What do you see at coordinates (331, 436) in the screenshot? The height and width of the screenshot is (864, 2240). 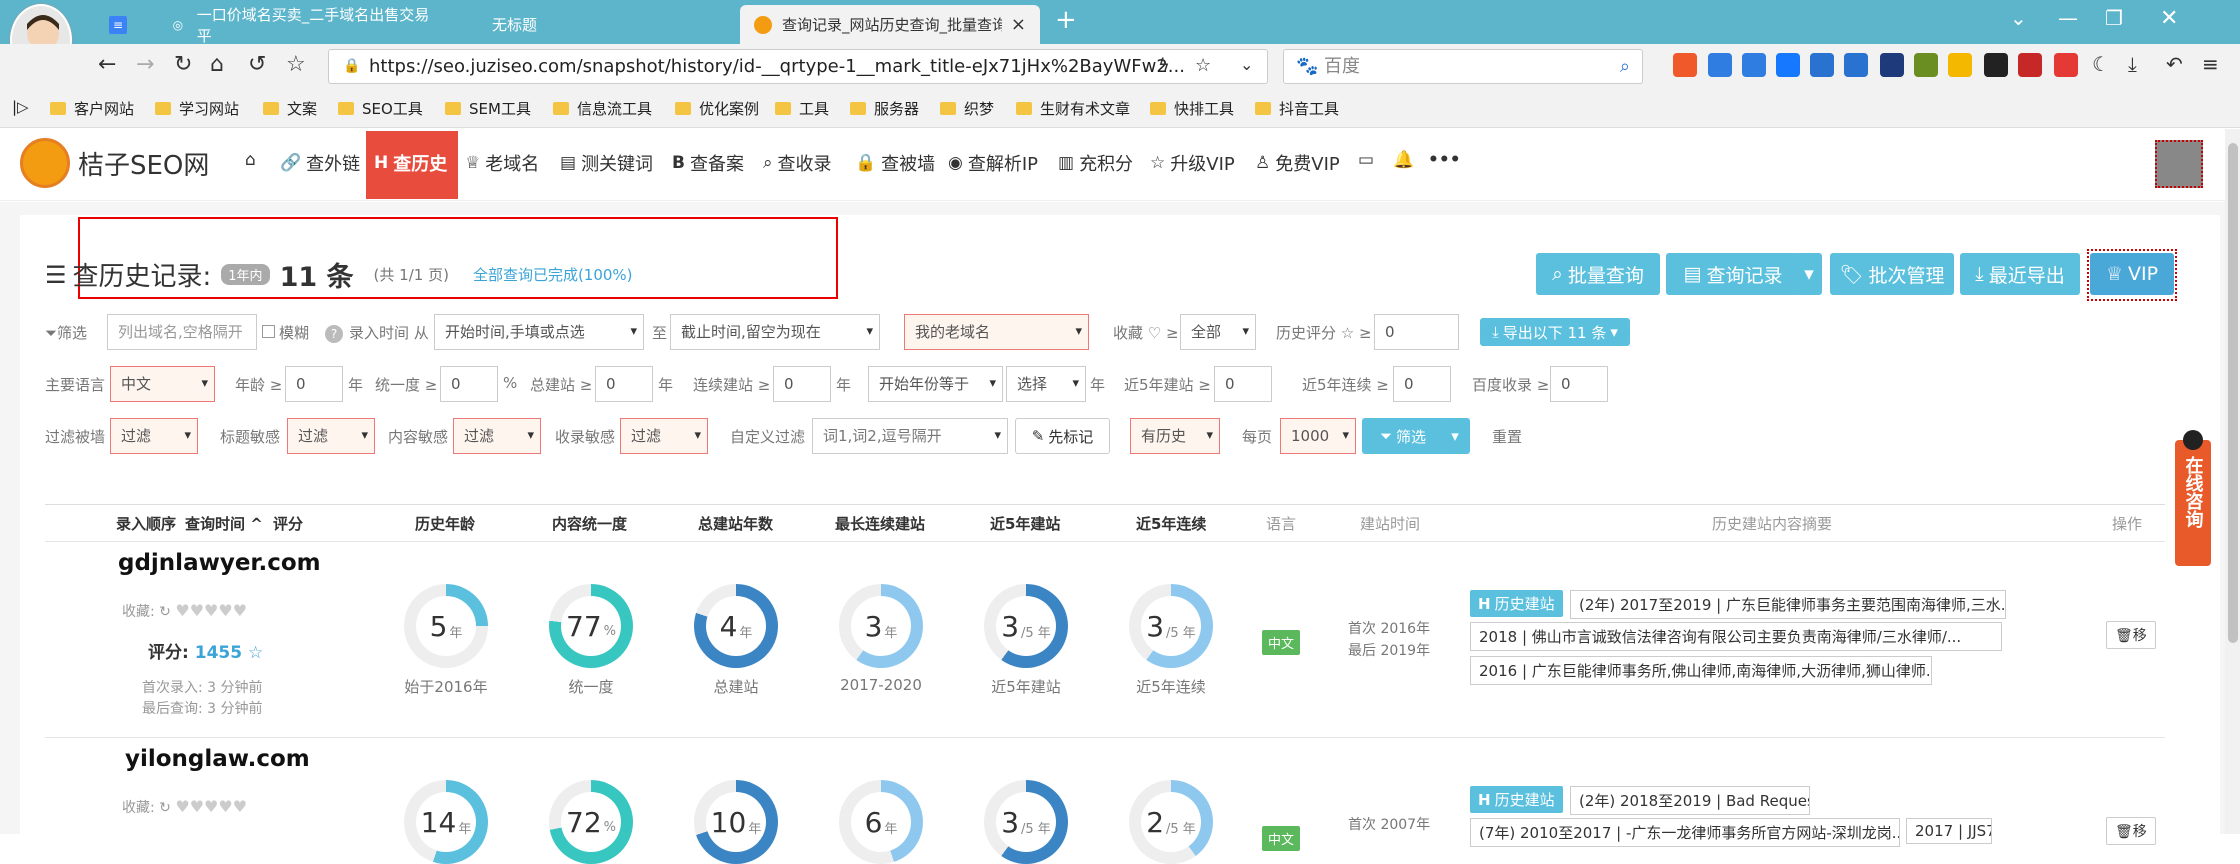 I see `title-sens-select: 过滤` at bounding box center [331, 436].